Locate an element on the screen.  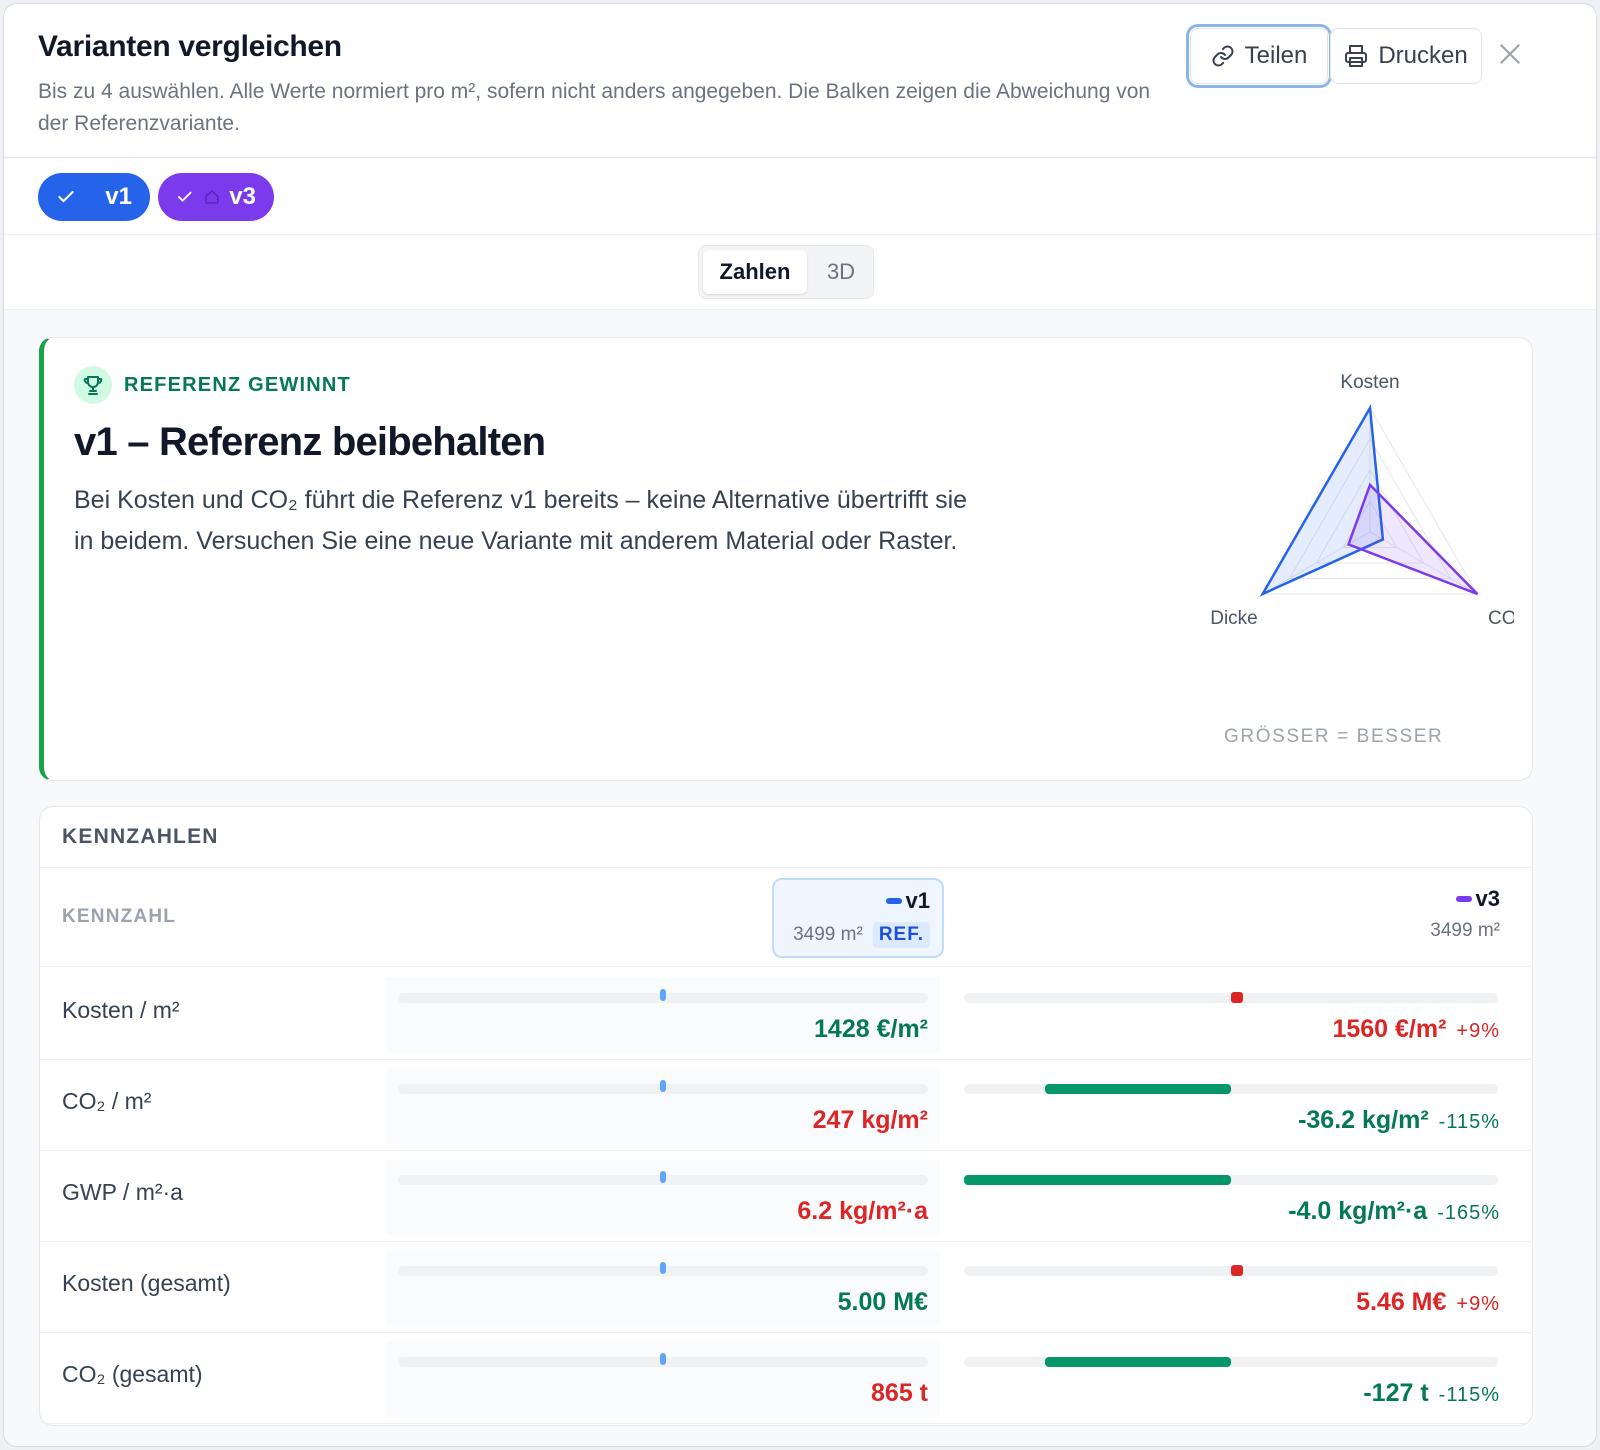
kpi-cell-v3: 5.46 M€ +9% is located at coordinates (1236, 1288).